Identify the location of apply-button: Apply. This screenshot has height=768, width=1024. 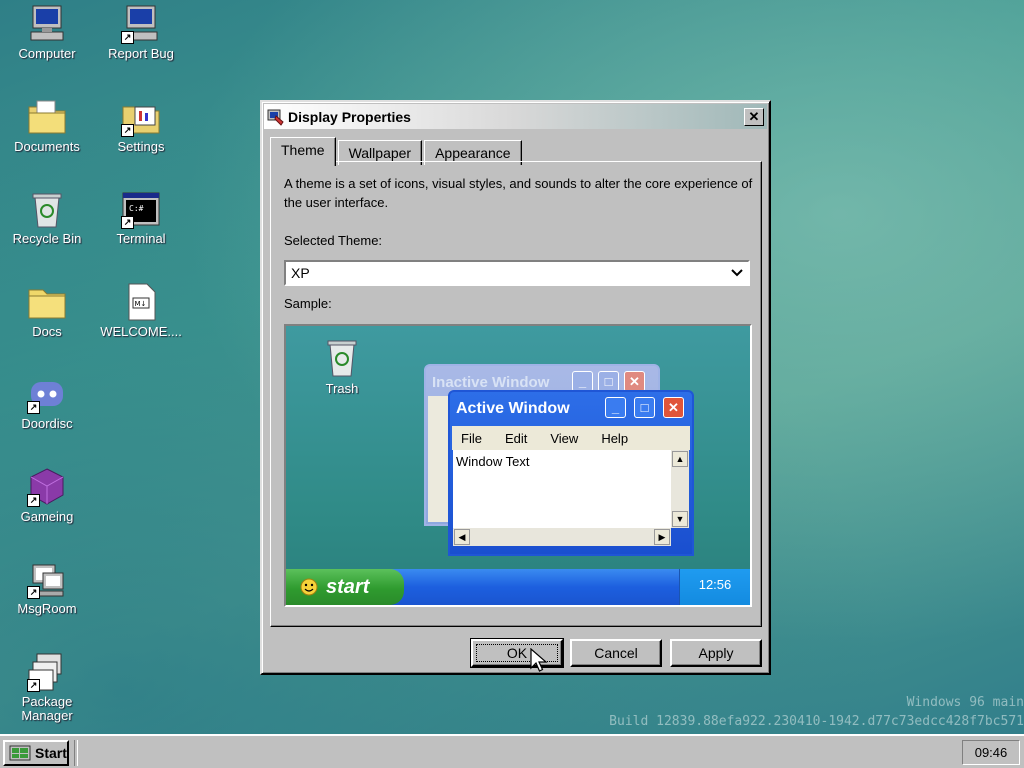
(716, 653).